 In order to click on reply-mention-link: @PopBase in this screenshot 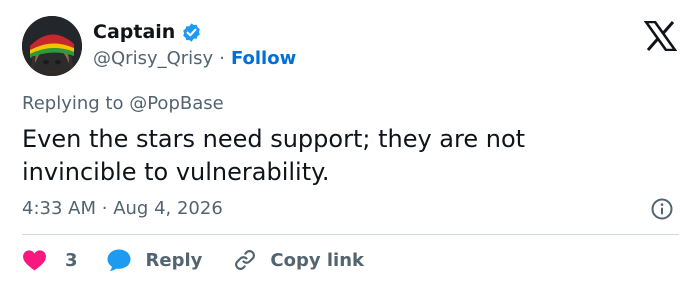, I will do `click(176, 103)`.